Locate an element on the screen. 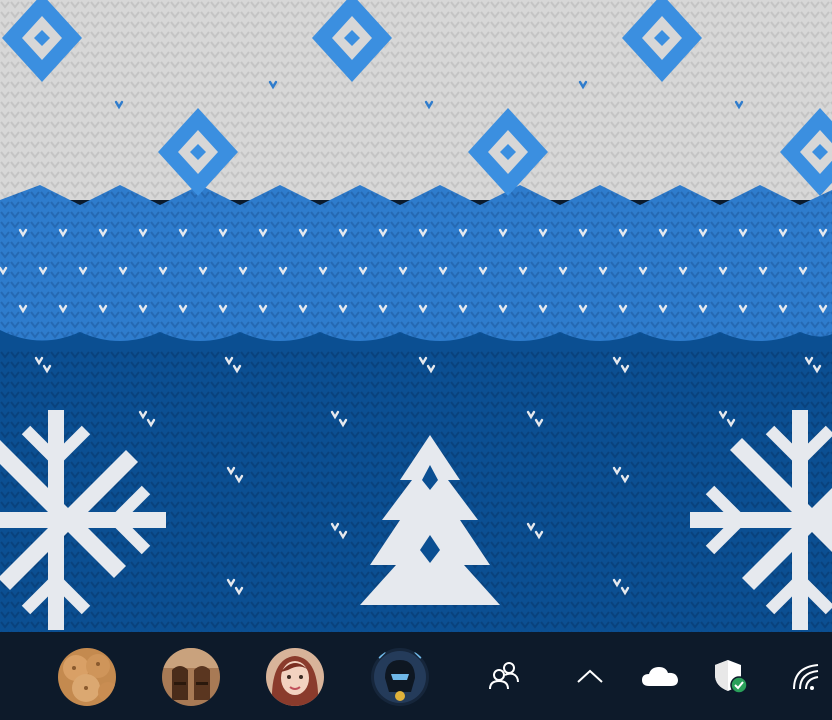 The image size is (832, 720). helmet-avatar is located at coordinates (400, 677).